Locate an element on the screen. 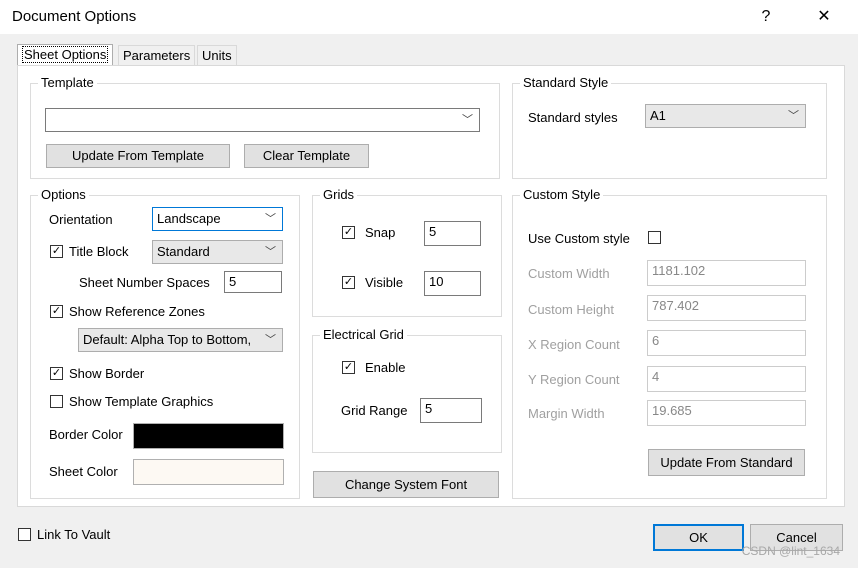 The image size is (858, 568). custom-height-input: 787.402 is located at coordinates (726, 308).